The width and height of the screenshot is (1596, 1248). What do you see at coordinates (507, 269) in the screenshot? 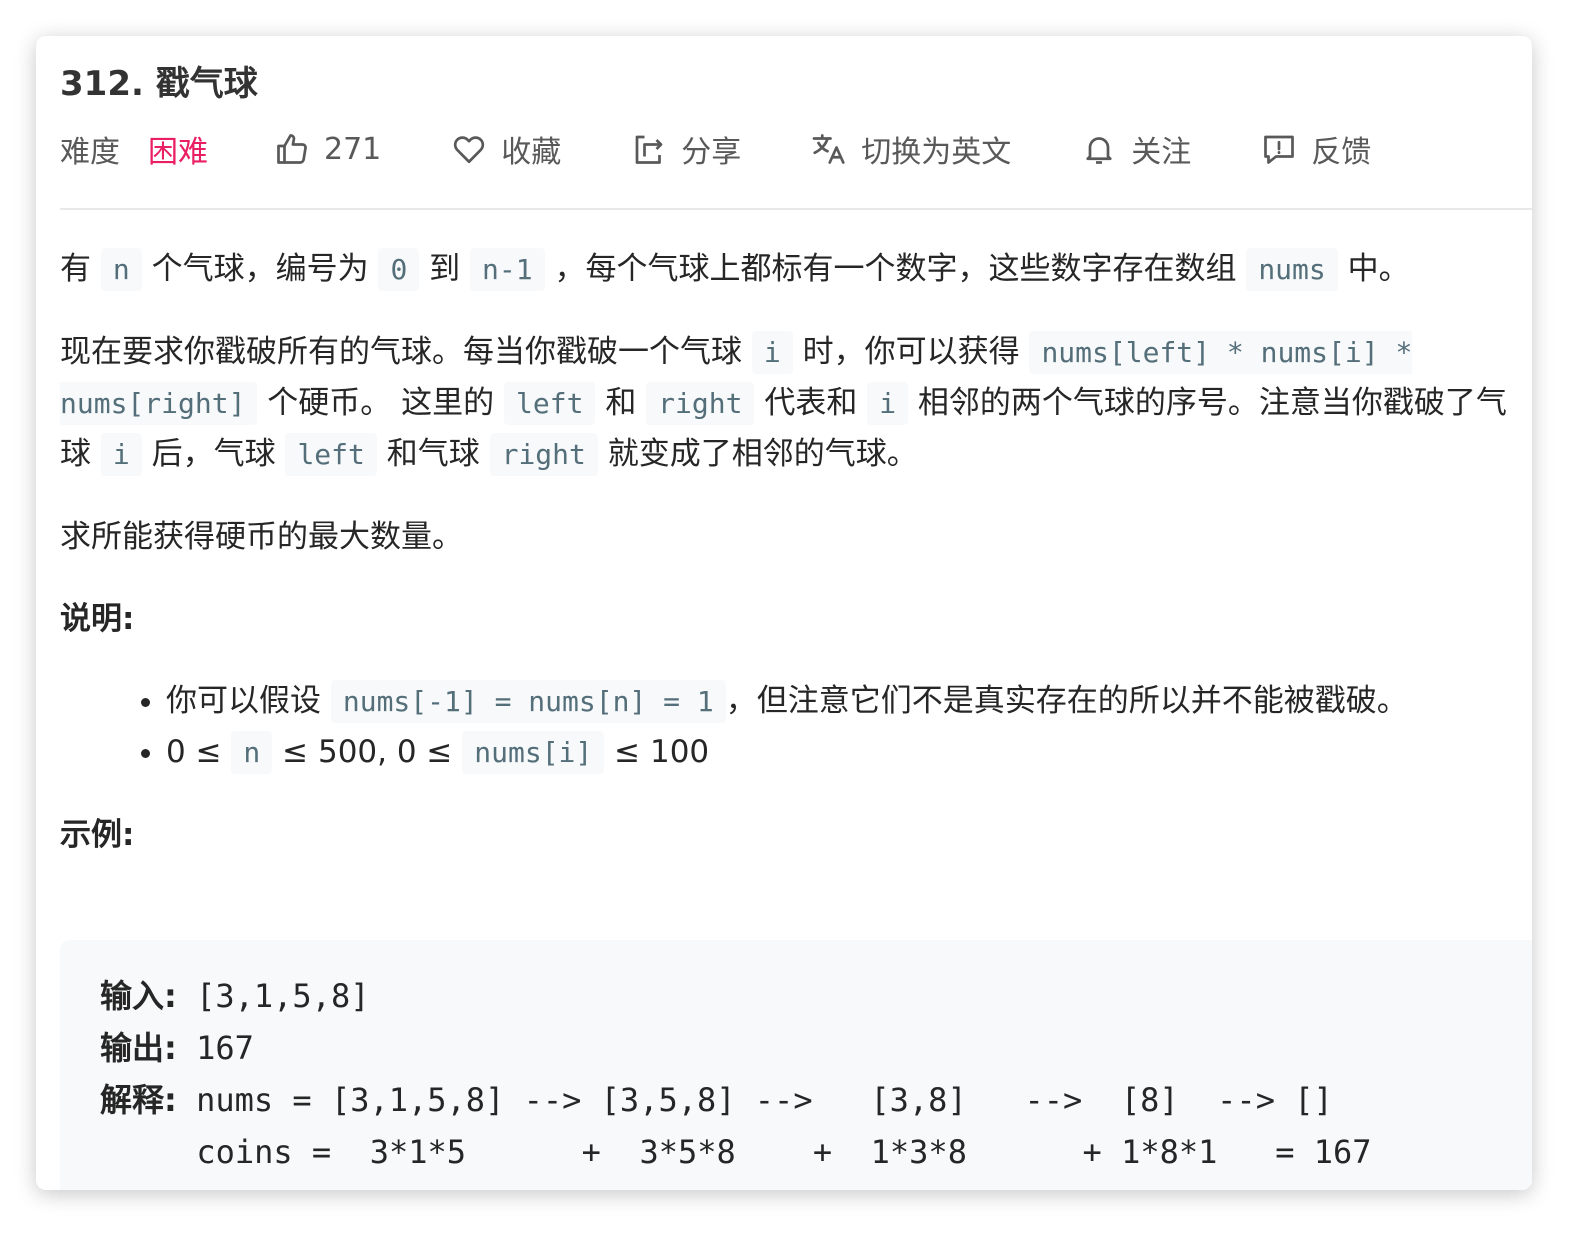
I see `inline-code: n-1` at bounding box center [507, 269].